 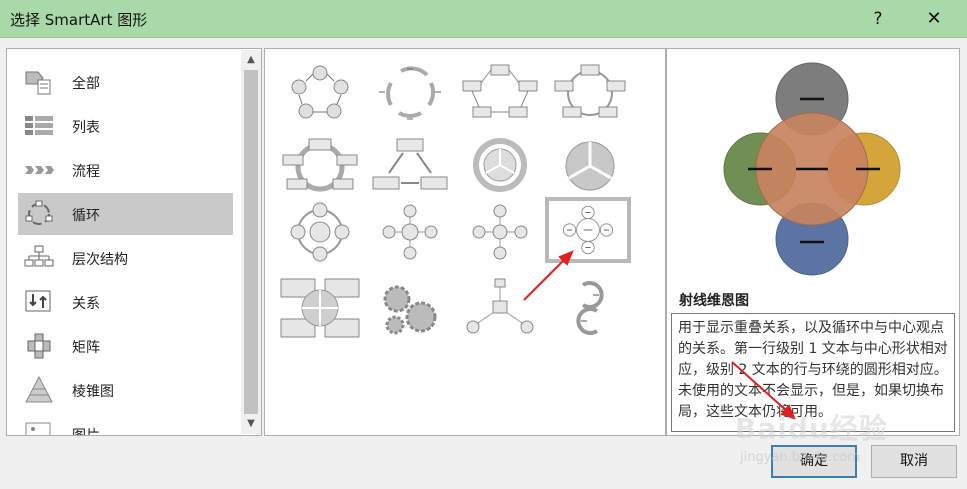 I want to click on category-item-process: 流程, so click(x=125, y=170).